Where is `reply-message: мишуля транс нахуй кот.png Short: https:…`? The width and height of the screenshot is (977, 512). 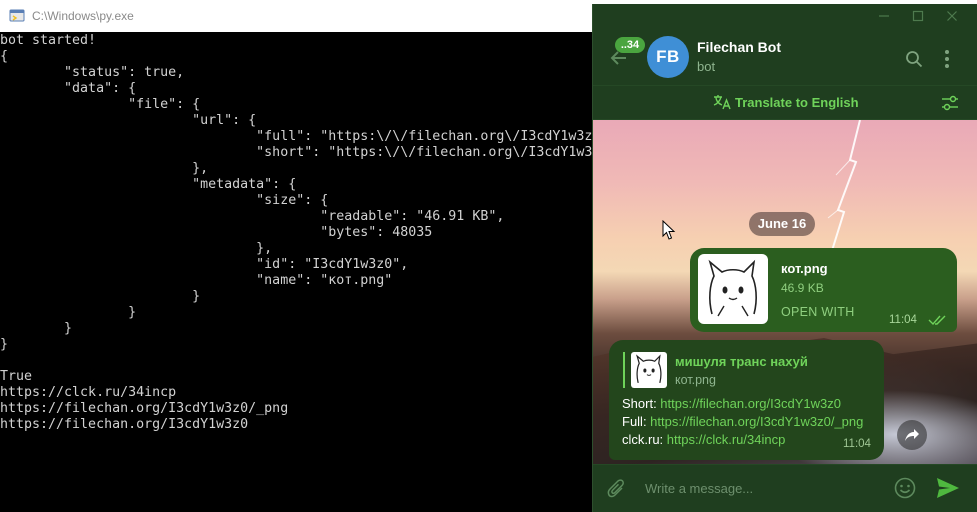
reply-message: мишуля транс нахуй кот.png Short: https:… is located at coordinates (746, 400).